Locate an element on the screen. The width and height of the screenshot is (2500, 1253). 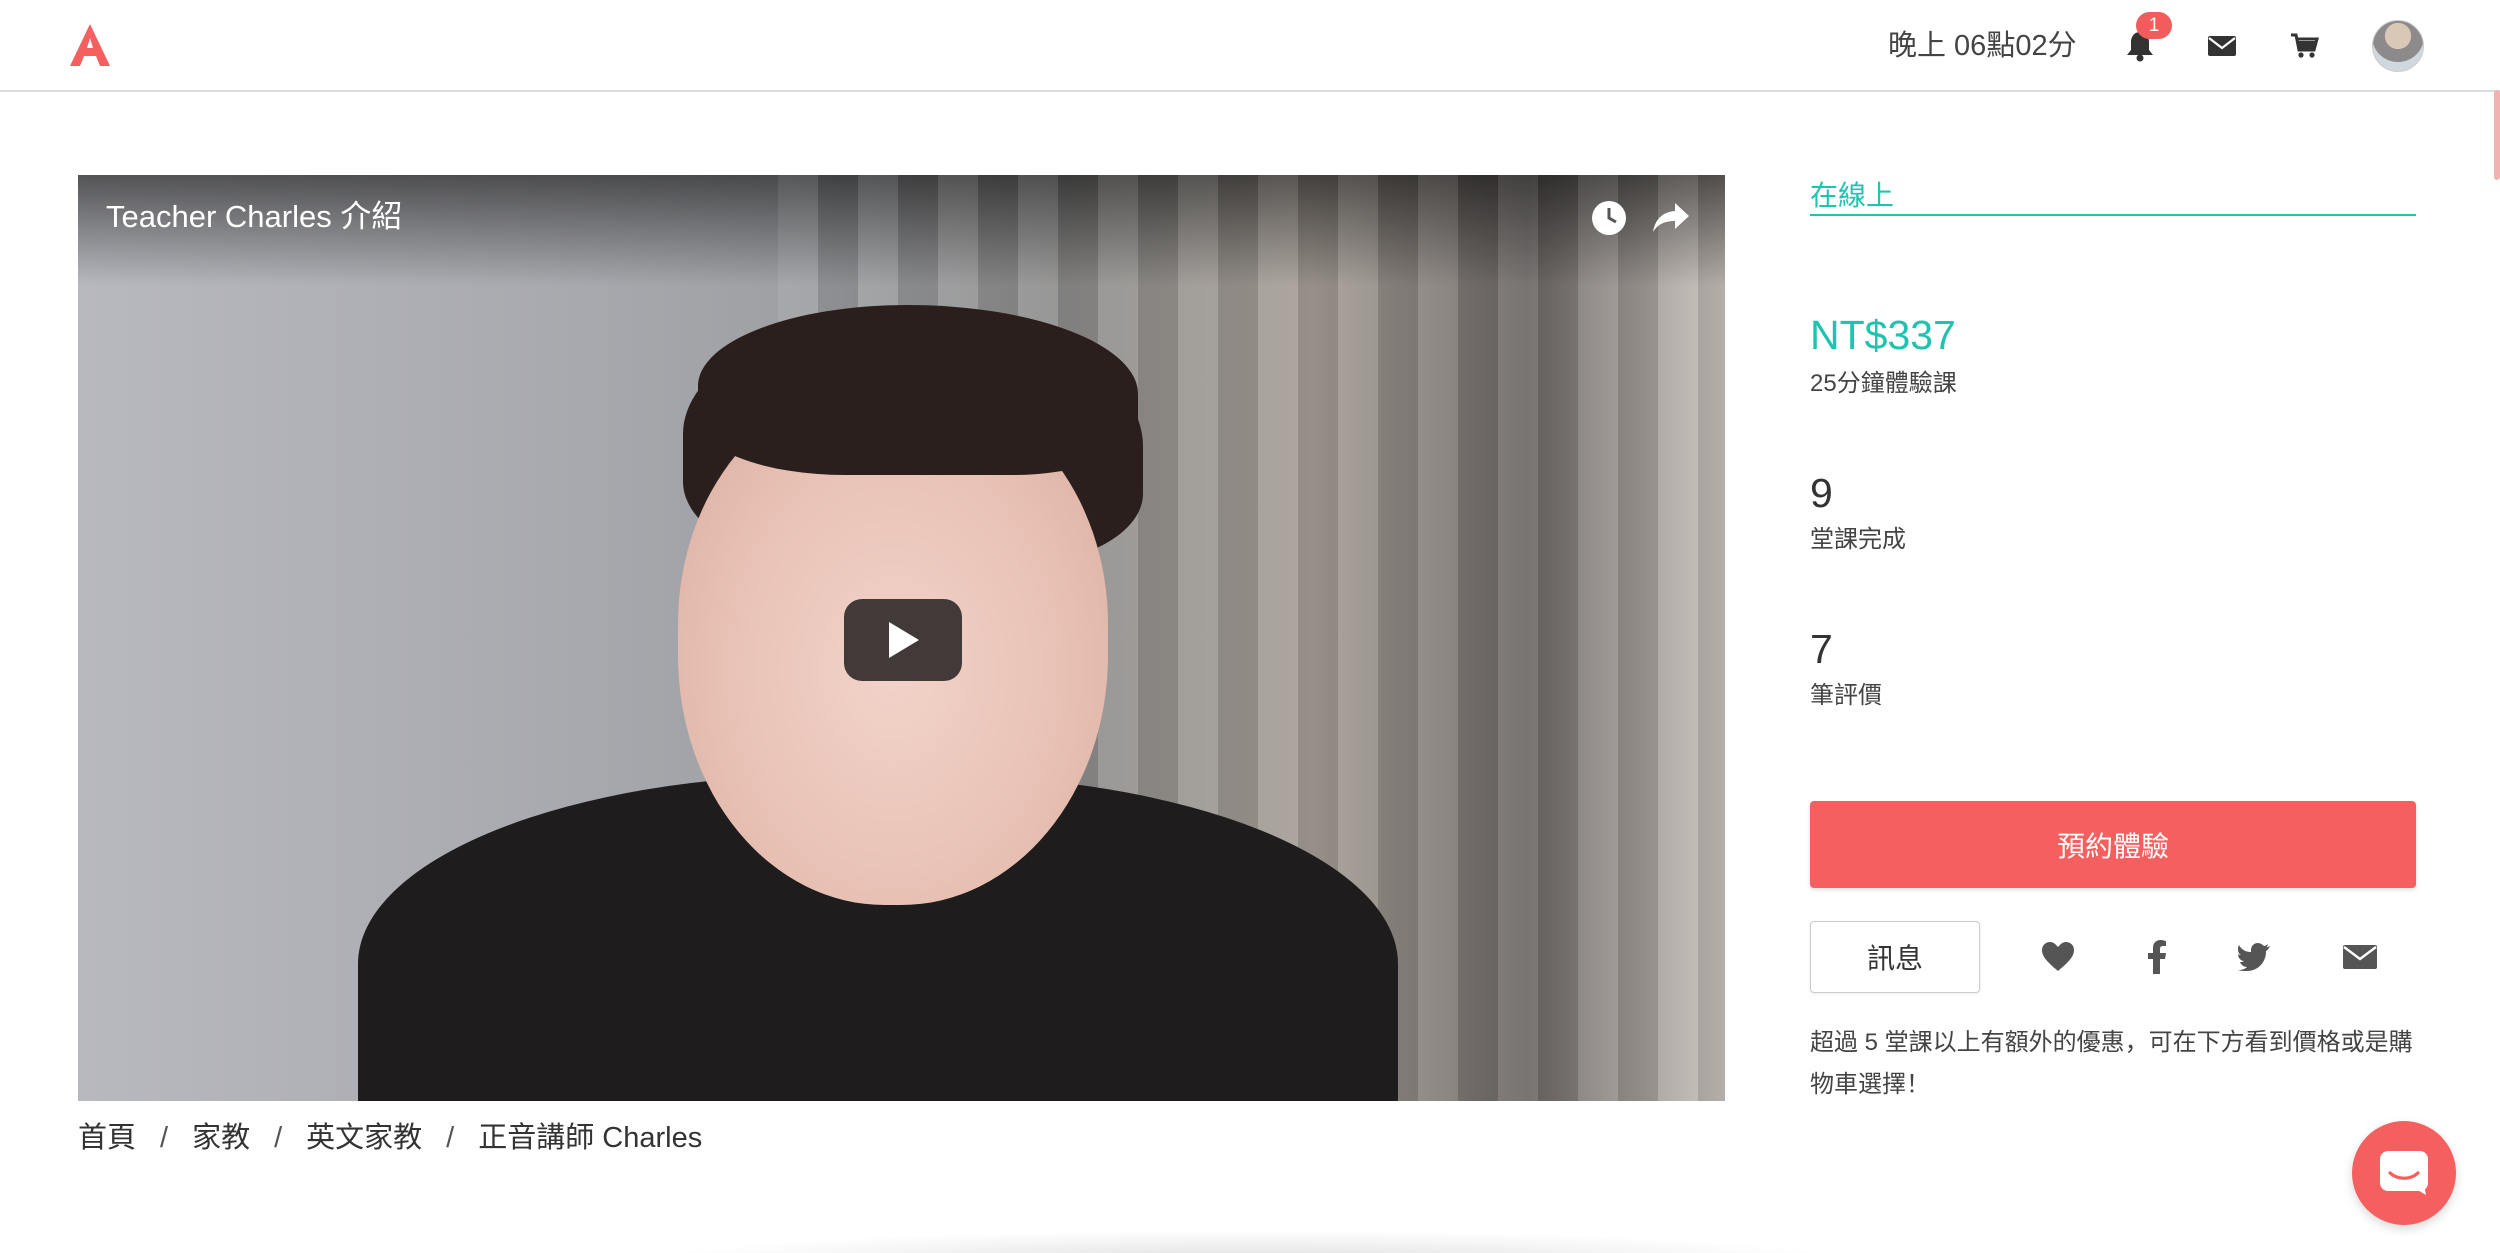
cart-icon is located at coordinates (2304, 46).